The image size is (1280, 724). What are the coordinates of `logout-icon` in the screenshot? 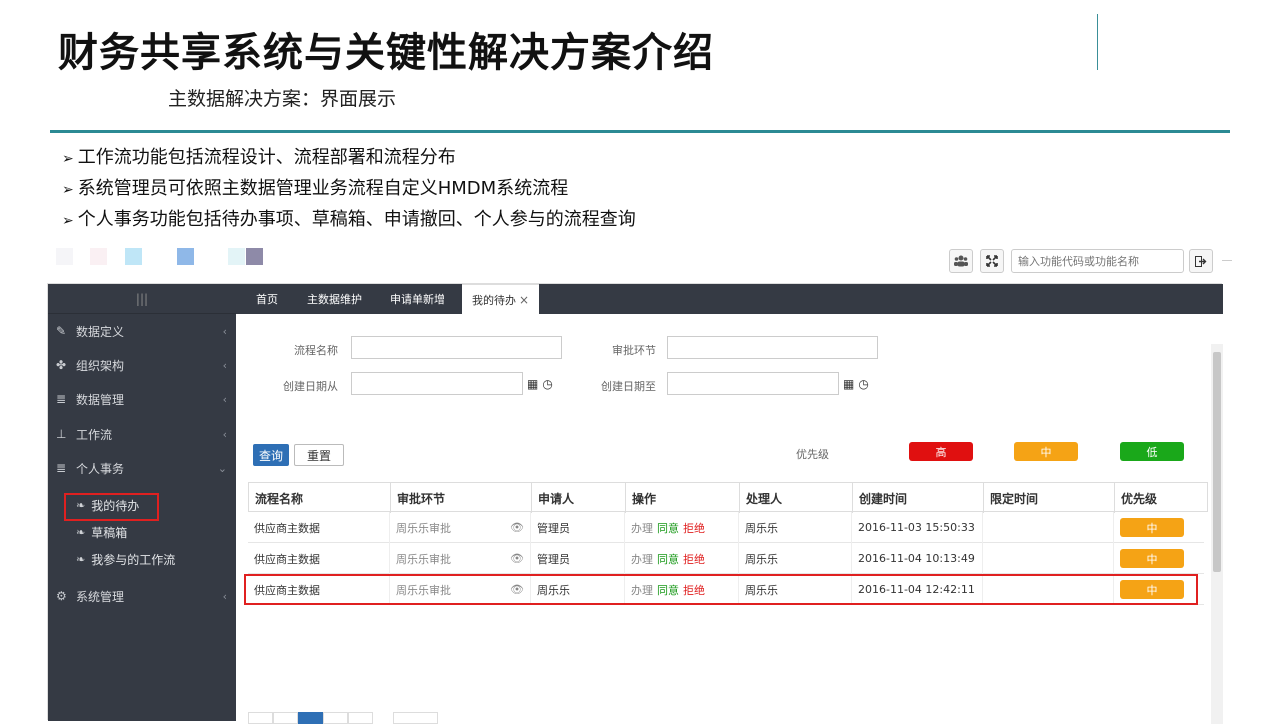 It's located at (1201, 261).